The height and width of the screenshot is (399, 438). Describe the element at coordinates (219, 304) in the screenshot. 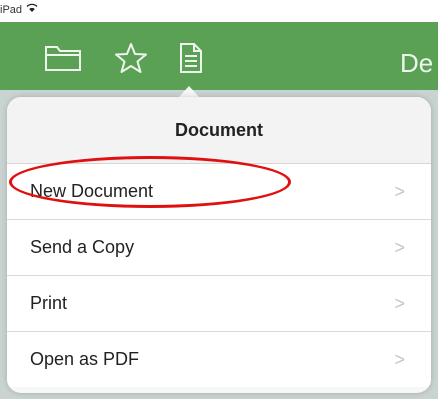

I see `menu-item-print: Print >` at that location.